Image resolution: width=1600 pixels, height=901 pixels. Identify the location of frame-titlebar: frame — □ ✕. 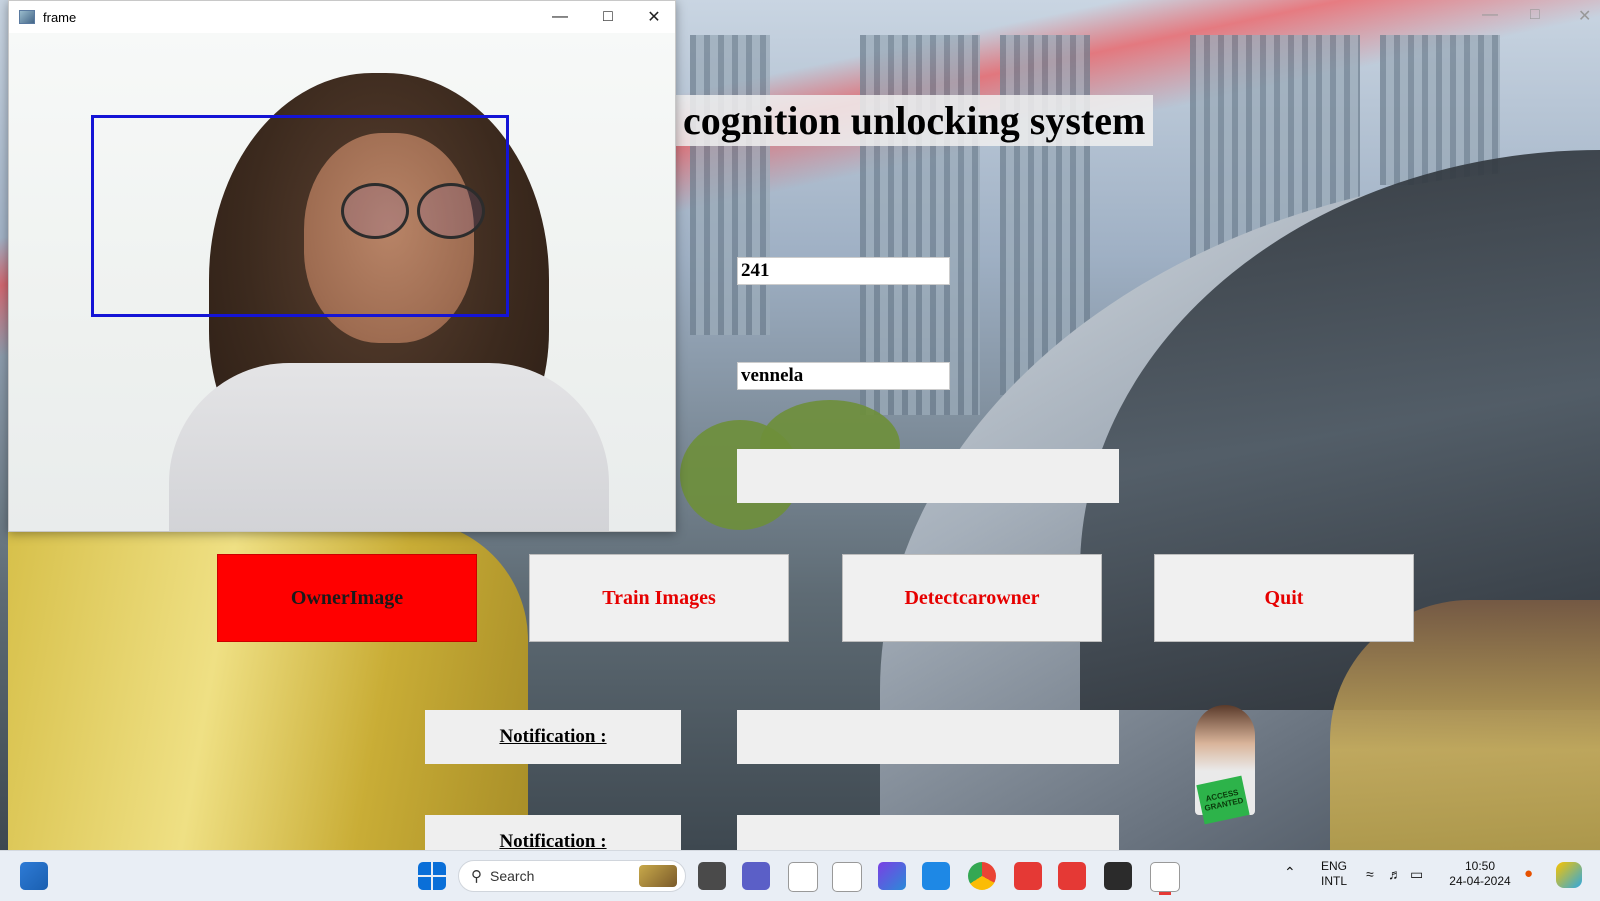
(342, 17).